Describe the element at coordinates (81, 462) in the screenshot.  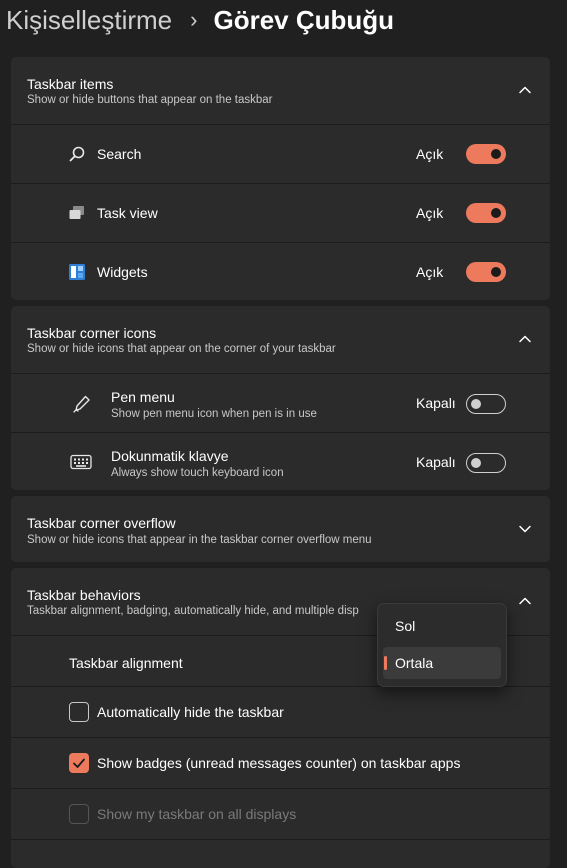
I see `keyboard-icon` at that location.